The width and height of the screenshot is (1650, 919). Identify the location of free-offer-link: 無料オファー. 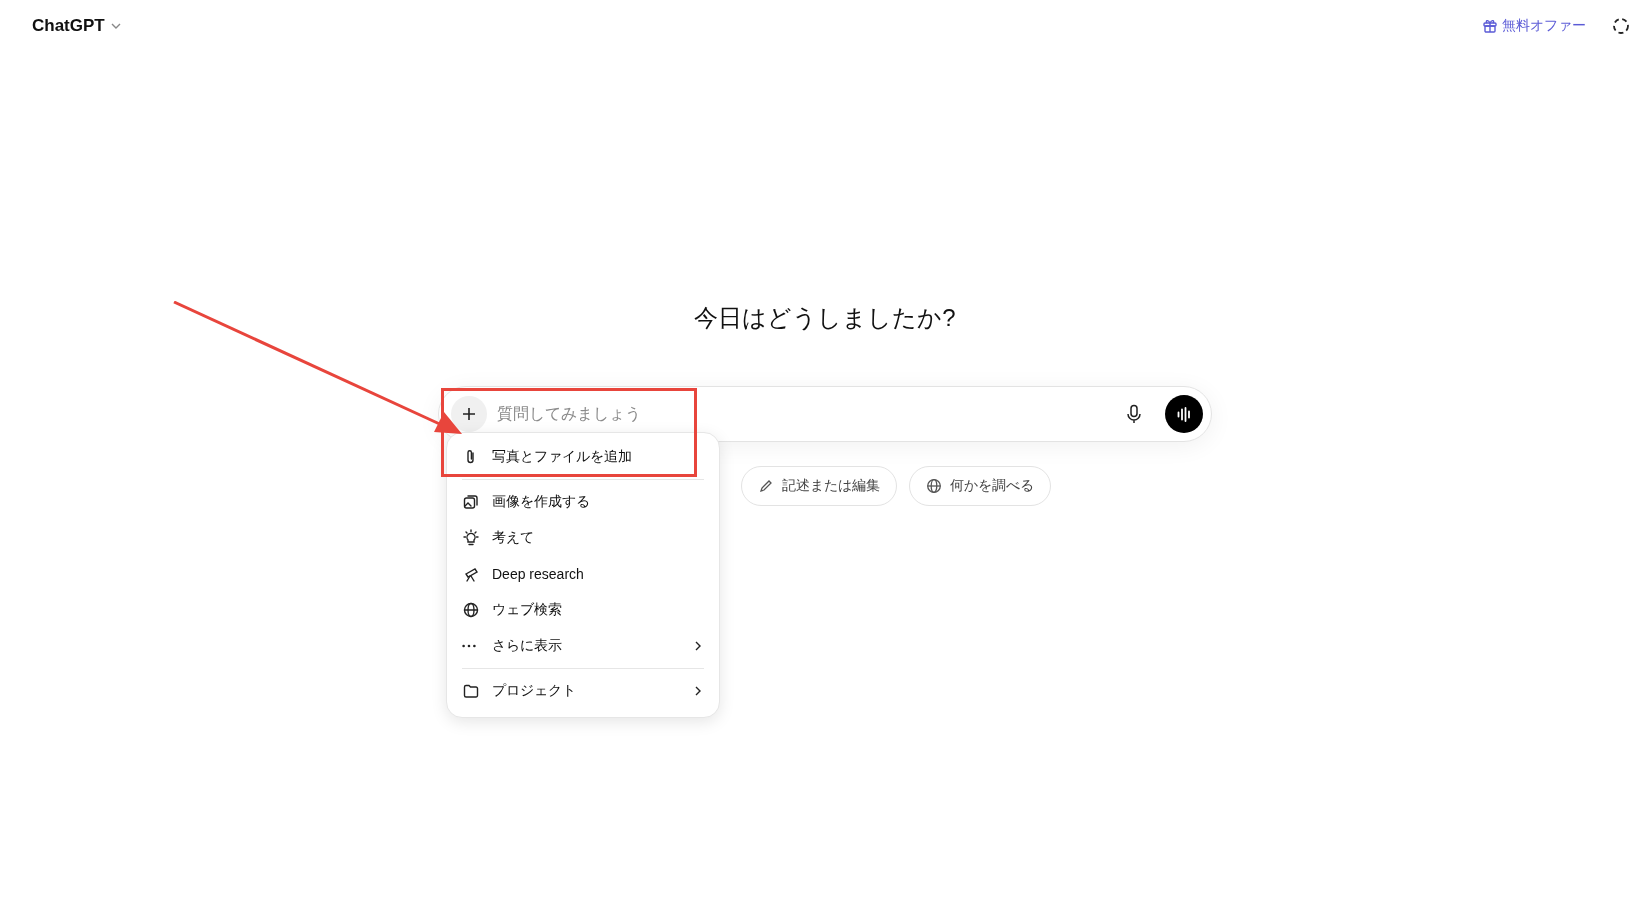
(1534, 26).